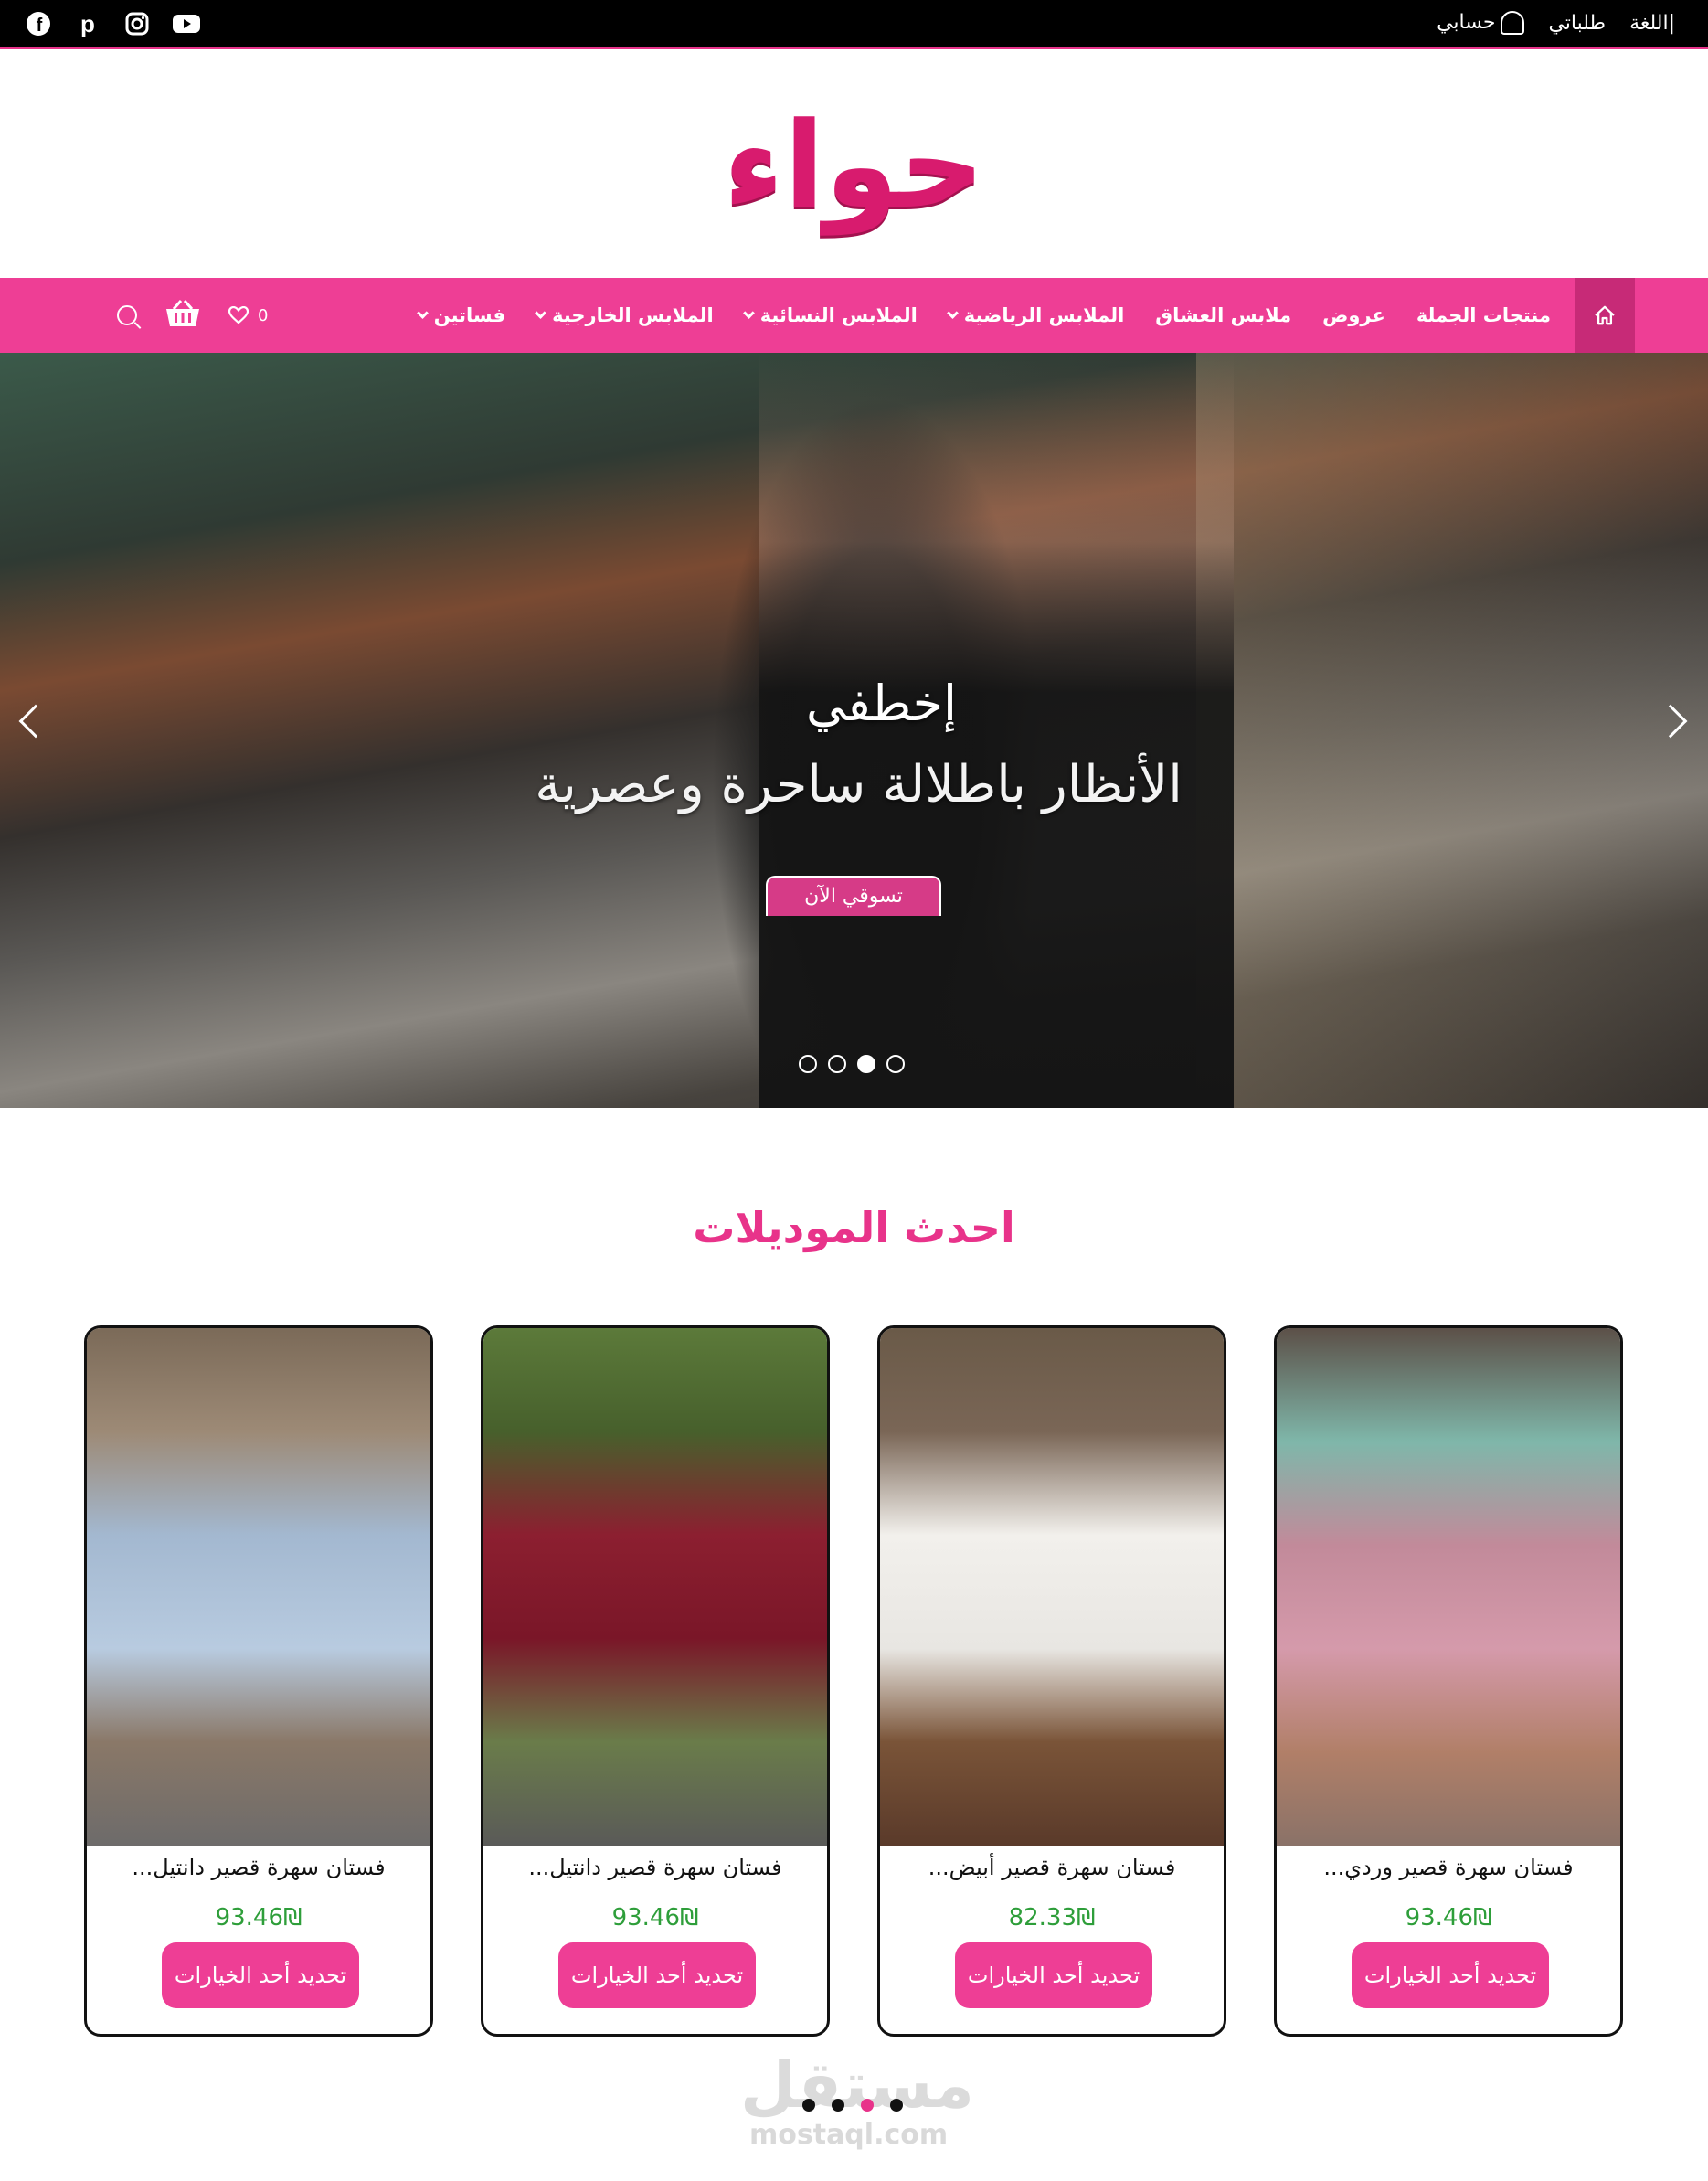 The height and width of the screenshot is (2181, 1708). What do you see at coordinates (1577, 23) in the screenshot?
I see `orders-link: طلباتي` at bounding box center [1577, 23].